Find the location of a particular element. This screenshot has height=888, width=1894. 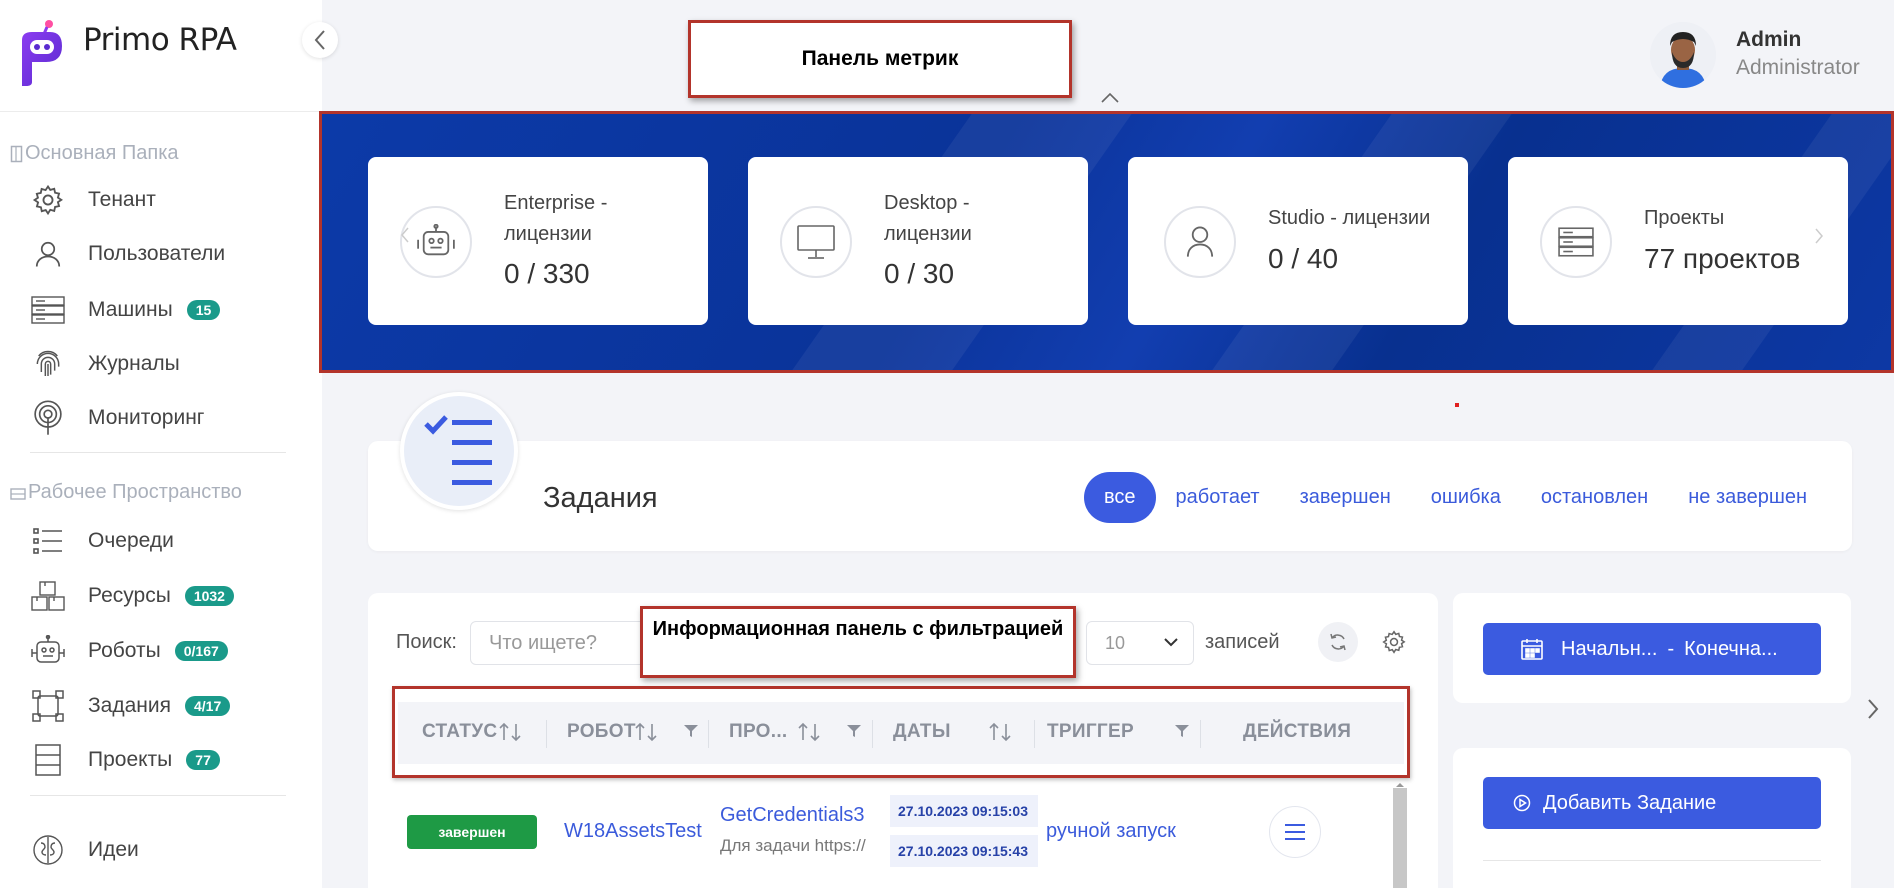

chevron-down-icon is located at coordinates (1171, 642).